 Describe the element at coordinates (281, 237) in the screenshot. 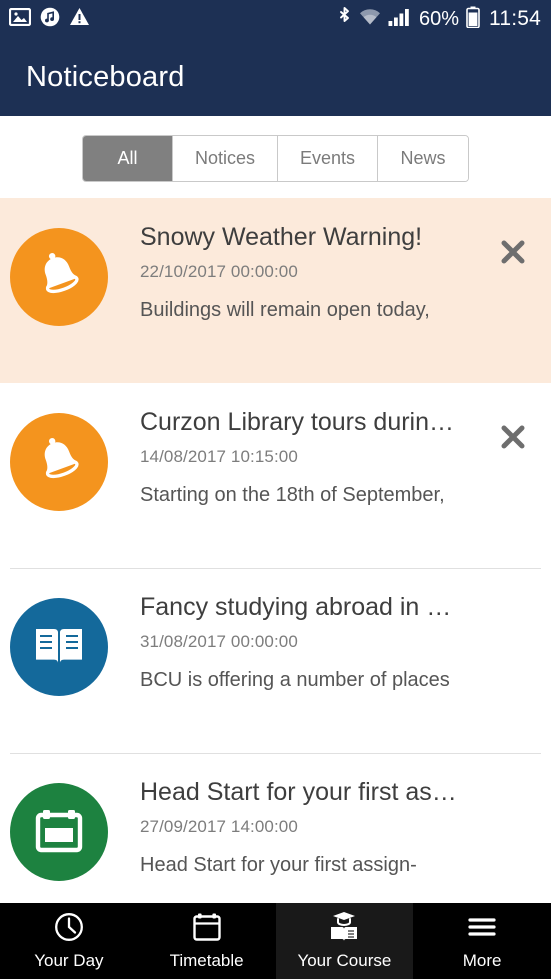

I see `notice-title: Snowy Weather Warning!` at that location.